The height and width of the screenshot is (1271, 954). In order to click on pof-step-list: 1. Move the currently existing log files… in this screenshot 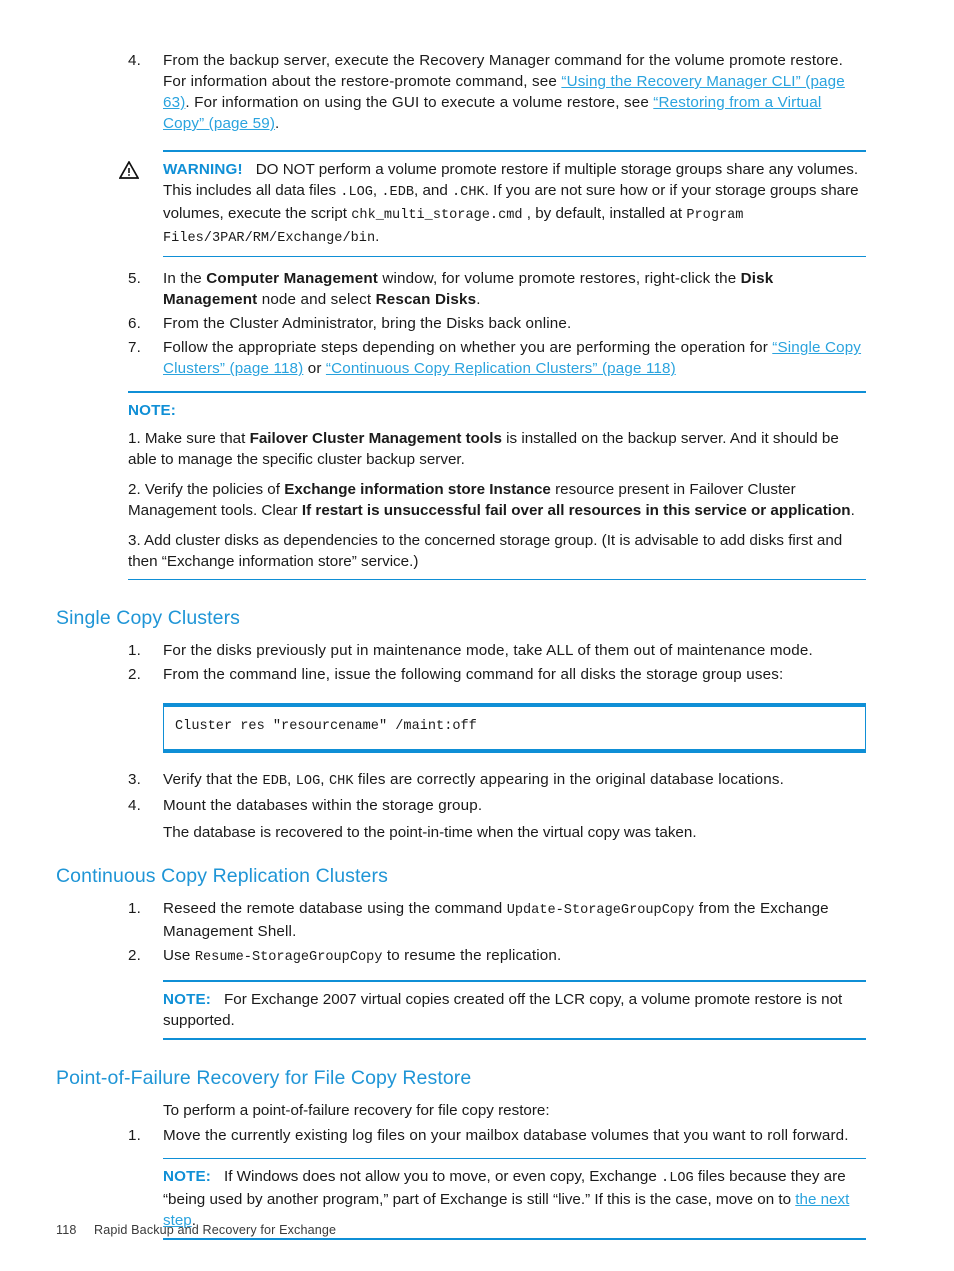, I will do `click(477, 1135)`.